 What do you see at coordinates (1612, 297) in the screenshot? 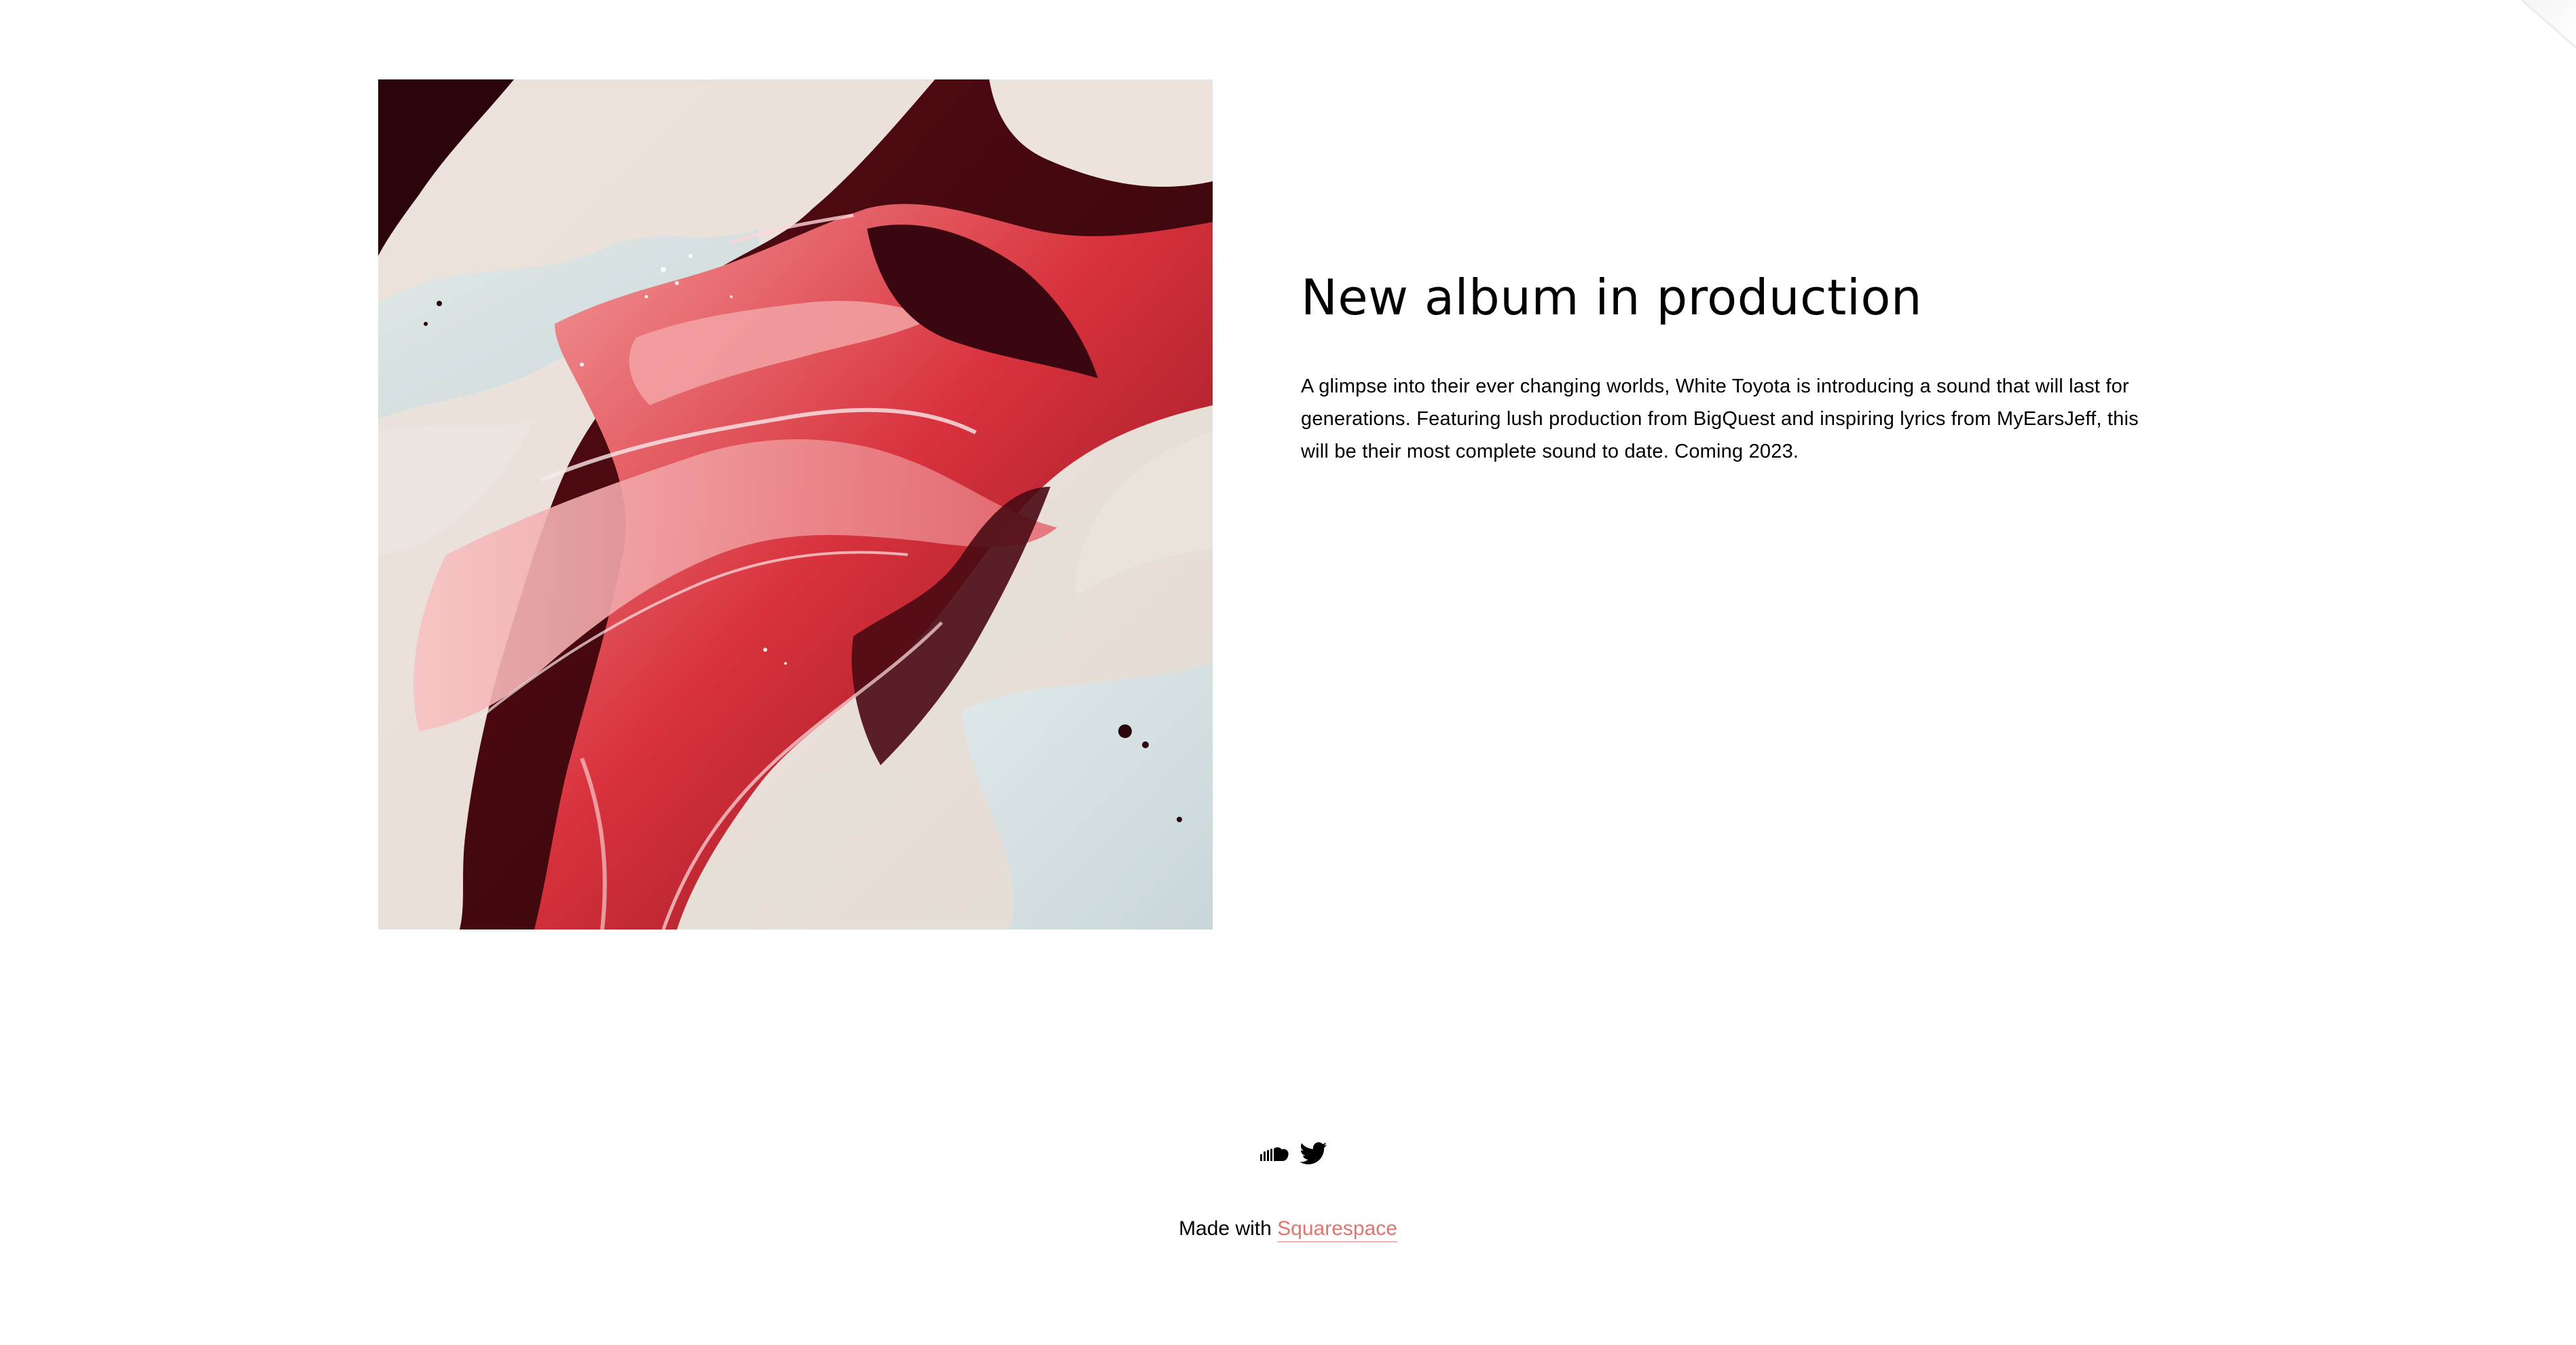
I see `page-title: New album in production` at bounding box center [1612, 297].